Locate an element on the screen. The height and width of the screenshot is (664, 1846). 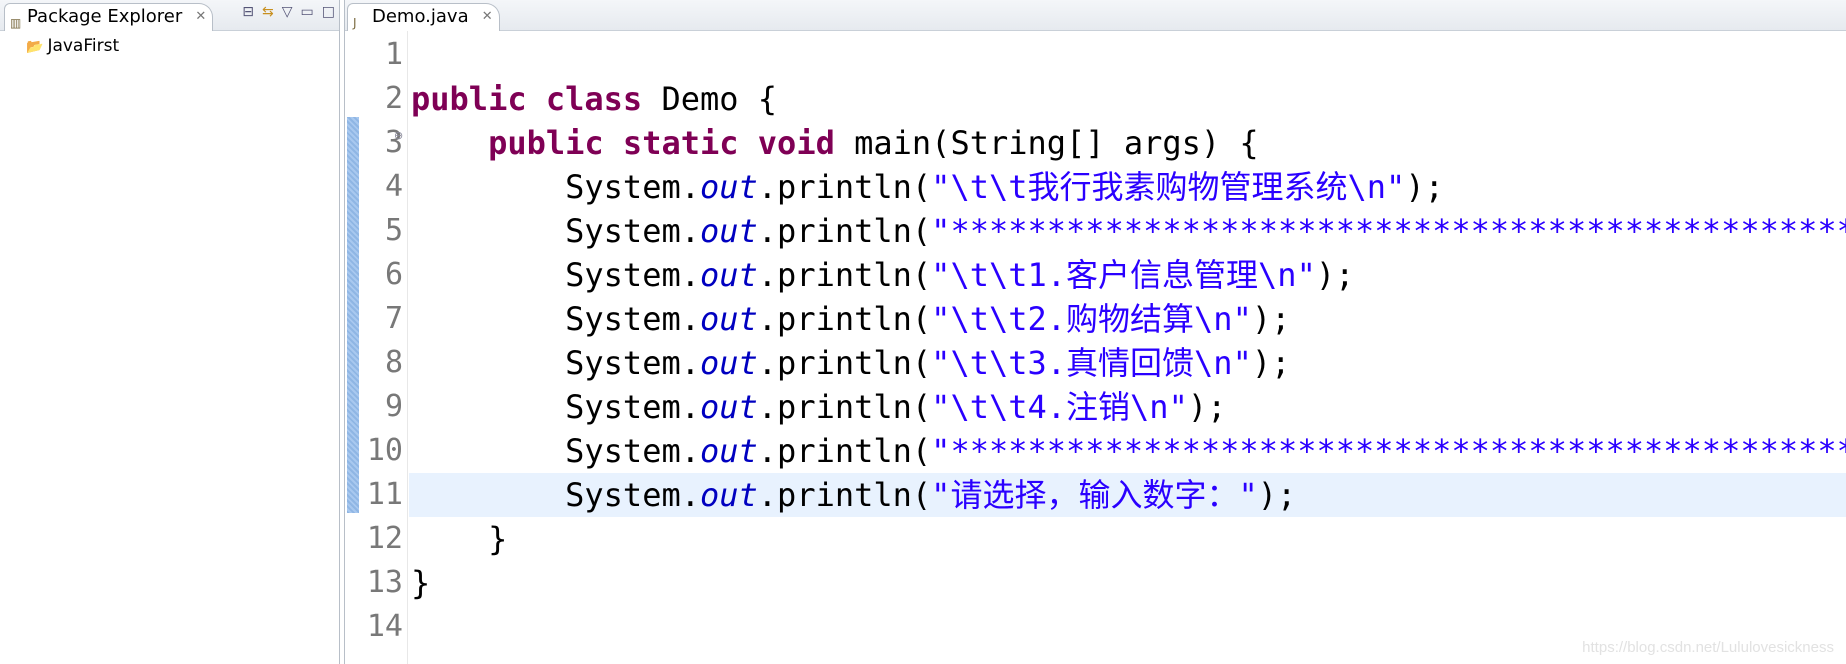
code-line: System.out.println("\t\t3.真情回馈\n"); is located at coordinates (1127, 363).